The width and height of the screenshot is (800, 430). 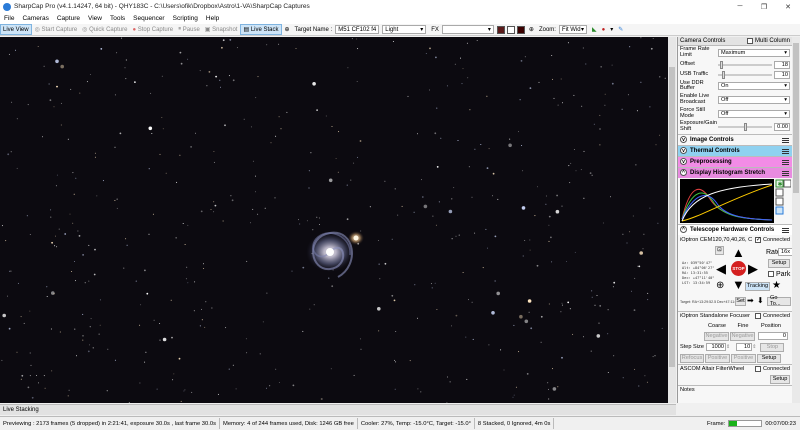 What do you see at coordinates (782, 127) in the screenshot?
I see `exposure-shift-value: 0.00` at bounding box center [782, 127].